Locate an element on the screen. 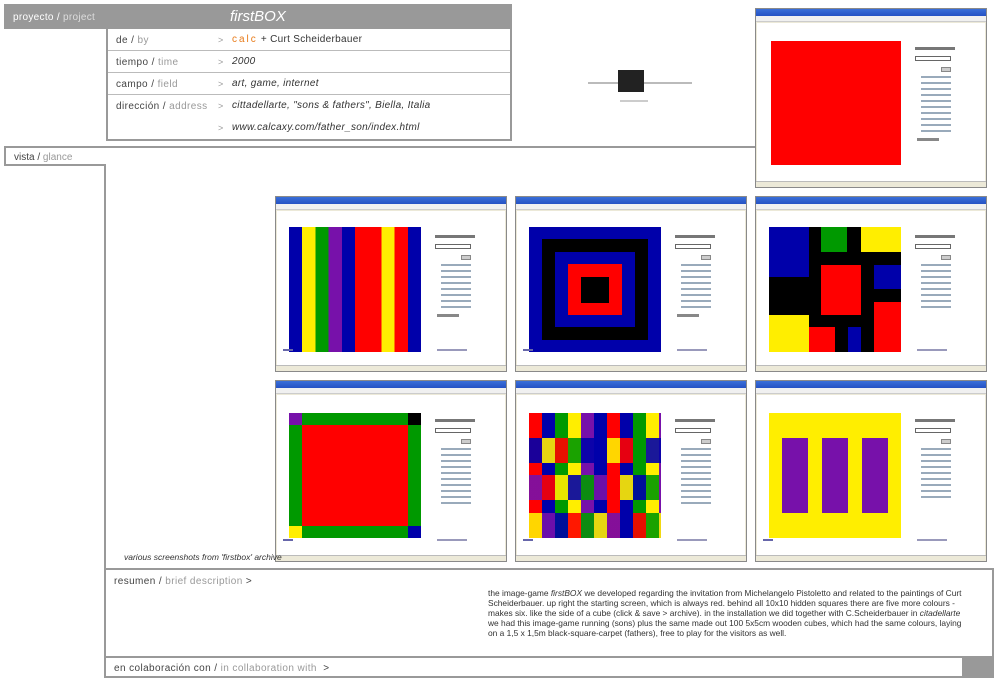 Image resolution: width=1000 pixels, height=684 pixels. label-by: de / by is located at coordinates (132, 40).